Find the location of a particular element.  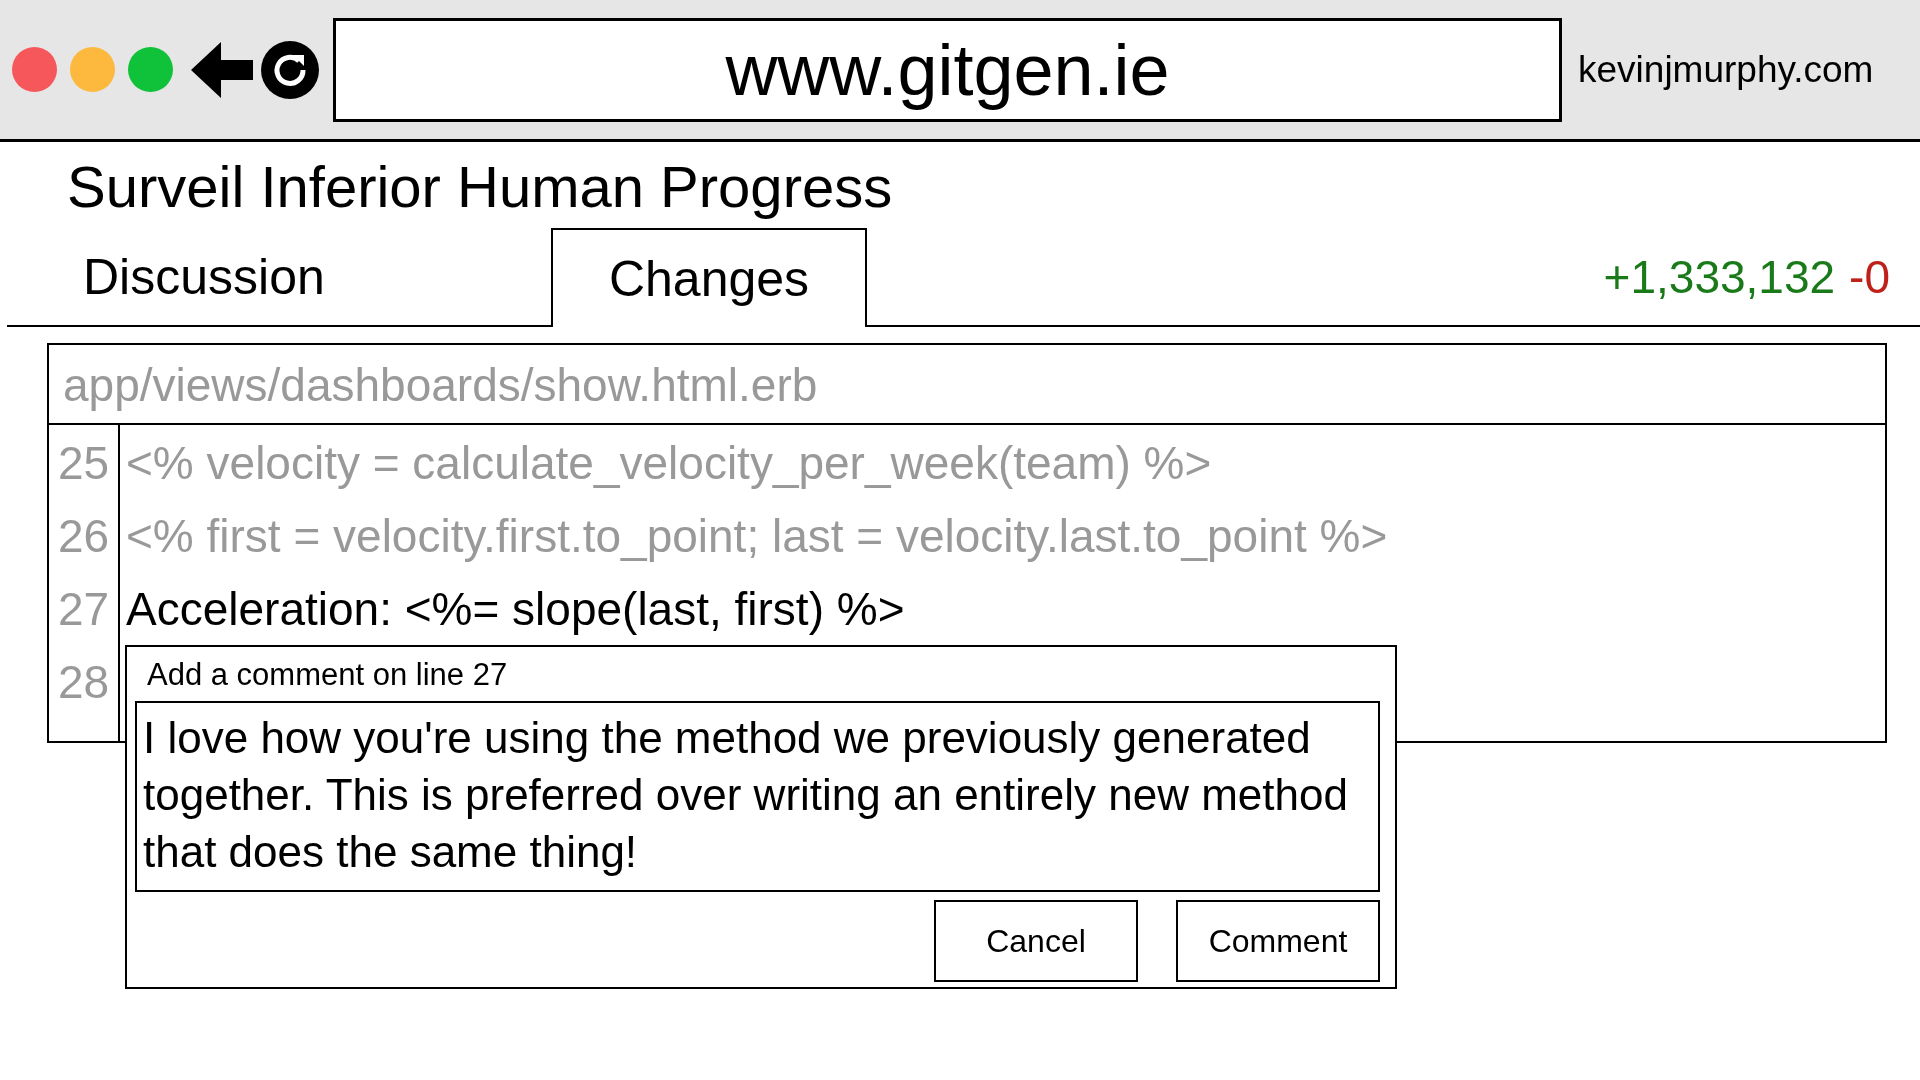

back-icon is located at coordinates (222, 69).